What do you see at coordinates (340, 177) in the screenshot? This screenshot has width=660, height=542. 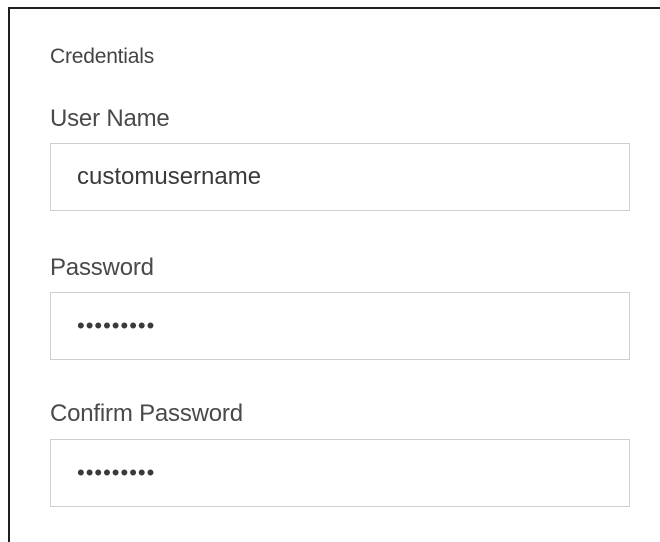 I see `username-input` at bounding box center [340, 177].